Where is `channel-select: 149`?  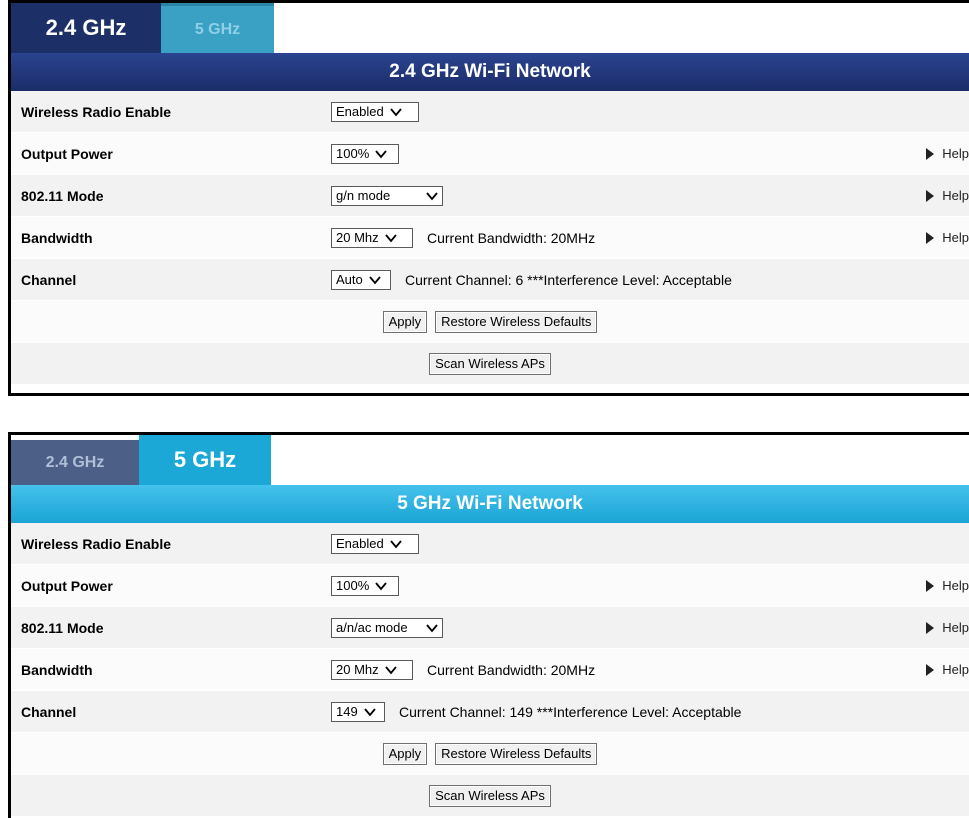
channel-select: 149 is located at coordinates (358, 711).